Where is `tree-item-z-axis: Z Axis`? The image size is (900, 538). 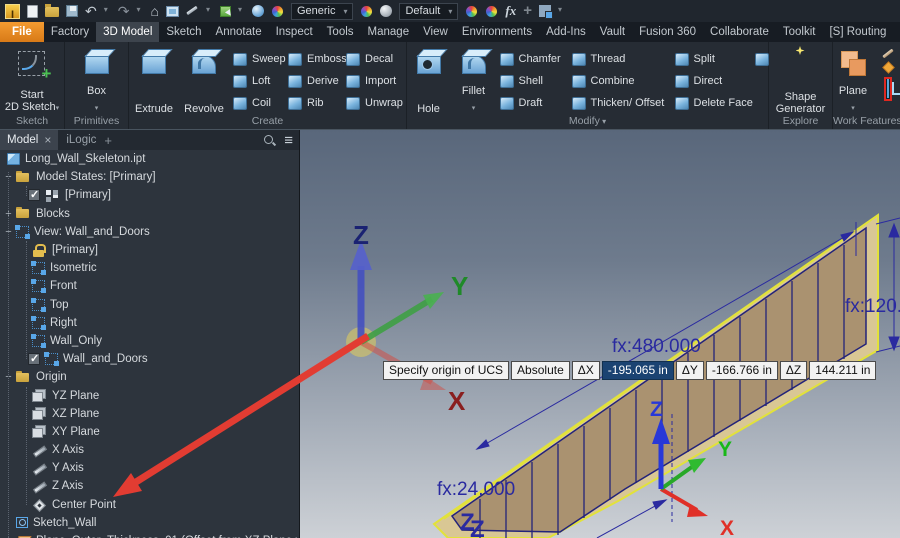 tree-item-z-axis: Z Axis is located at coordinates (149, 486).